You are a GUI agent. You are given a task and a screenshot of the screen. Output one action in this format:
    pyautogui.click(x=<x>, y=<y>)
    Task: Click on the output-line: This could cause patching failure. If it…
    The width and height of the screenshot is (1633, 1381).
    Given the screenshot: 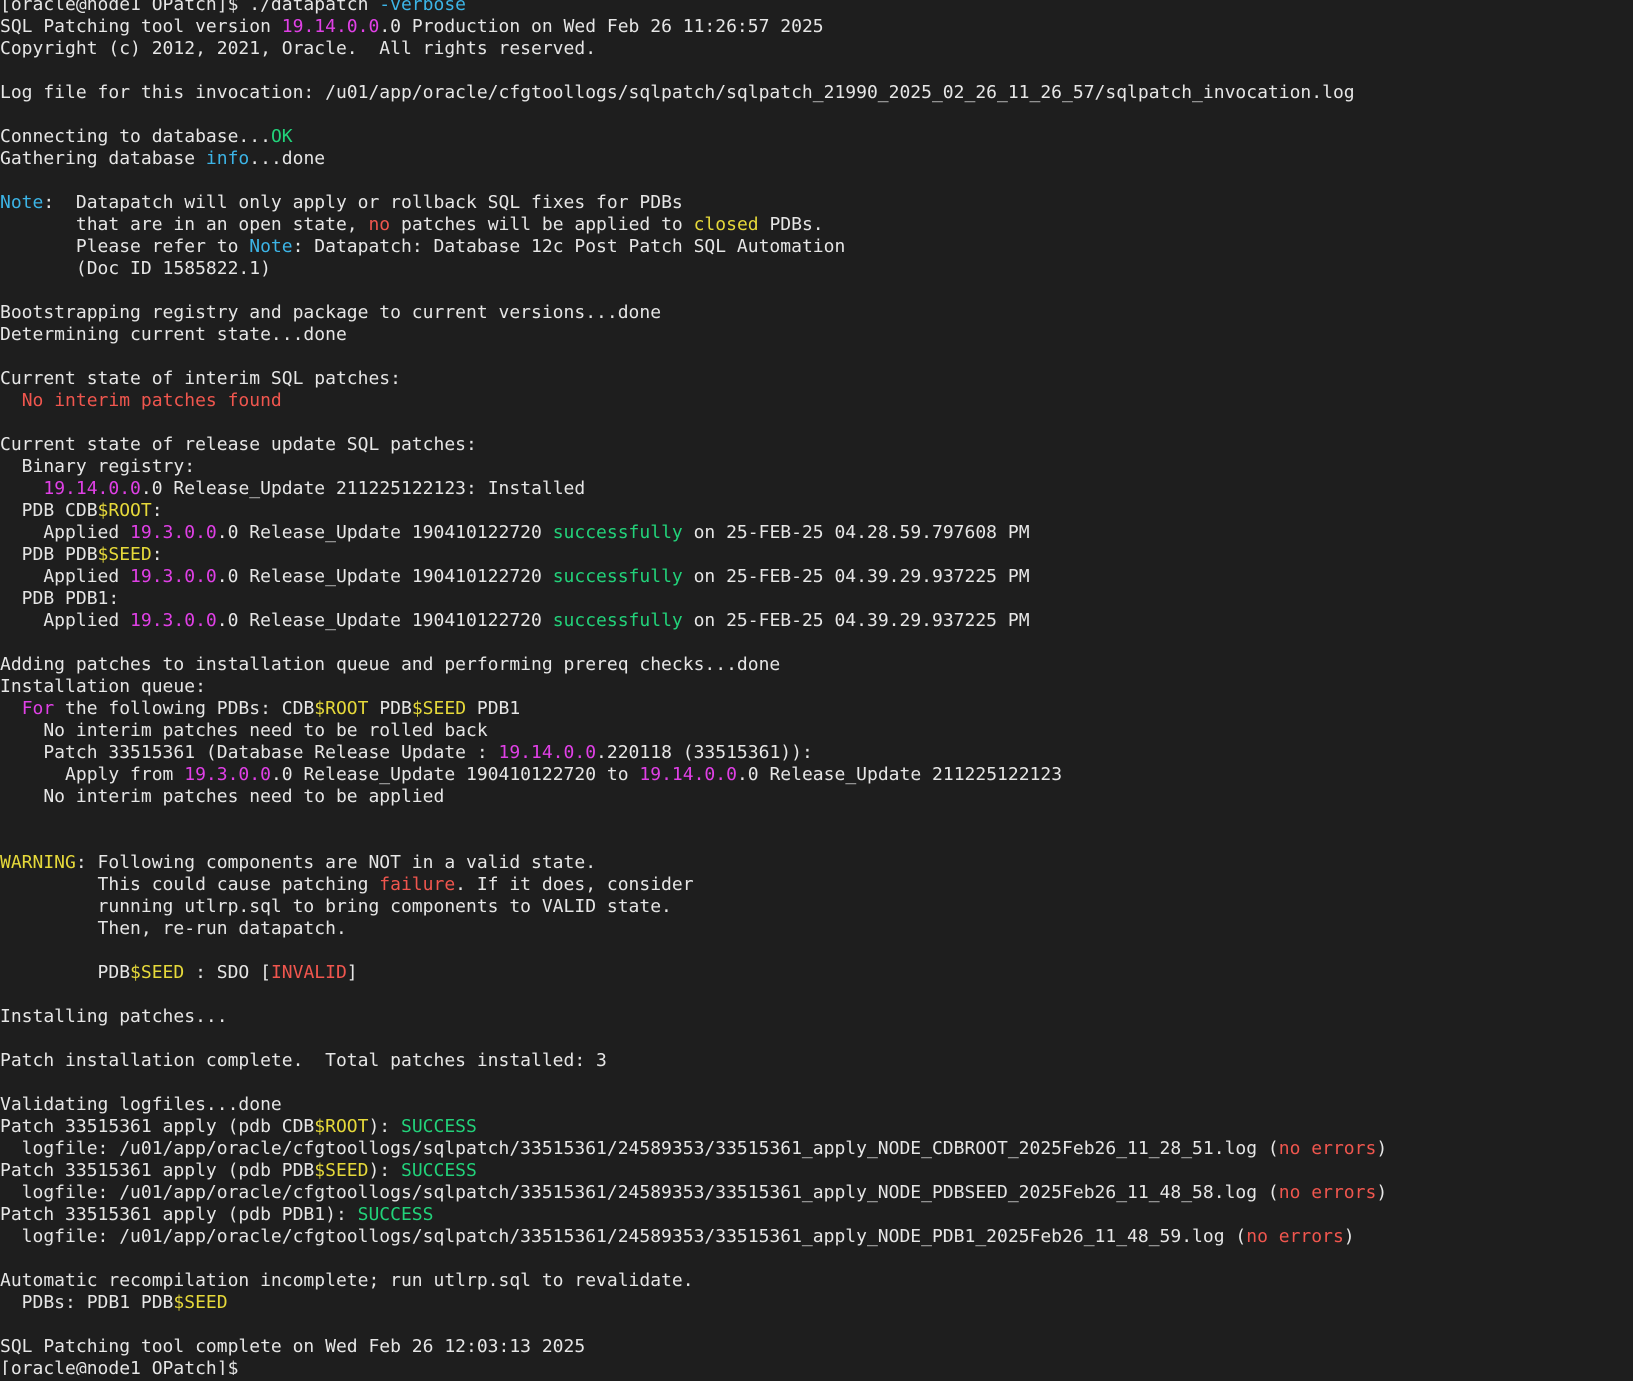 What is the action you would take?
    pyautogui.click(x=816, y=885)
    